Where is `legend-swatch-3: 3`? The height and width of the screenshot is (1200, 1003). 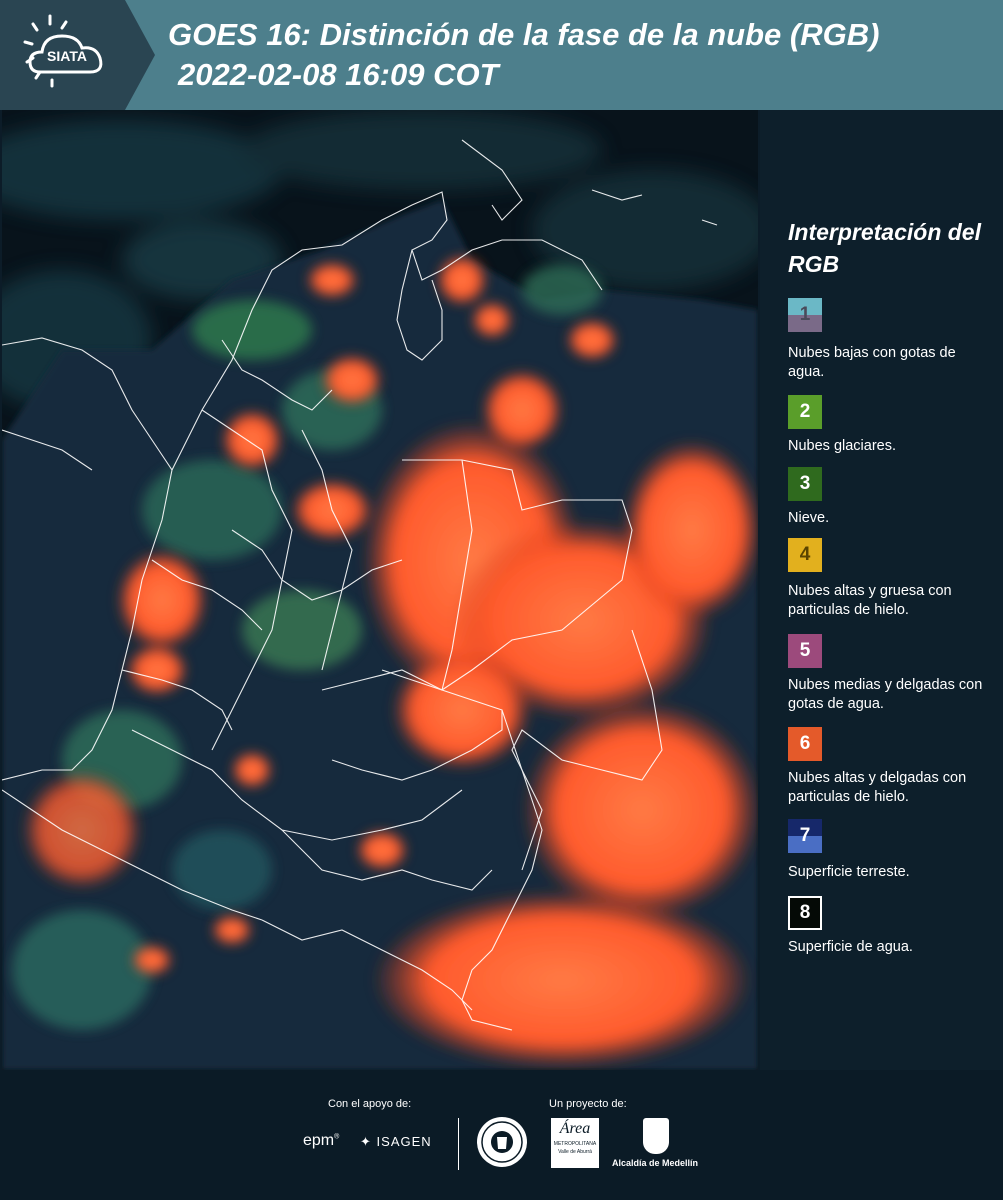 legend-swatch-3: 3 is located at coordinates (805, 484).